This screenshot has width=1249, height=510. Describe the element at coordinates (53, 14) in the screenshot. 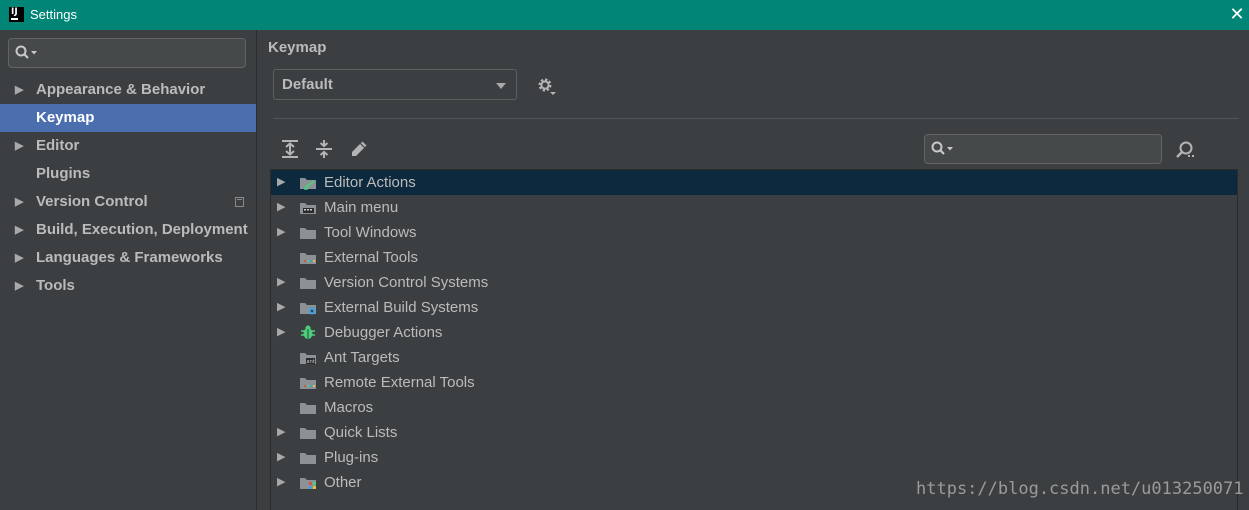

I see `window-title: Settings` at that location.